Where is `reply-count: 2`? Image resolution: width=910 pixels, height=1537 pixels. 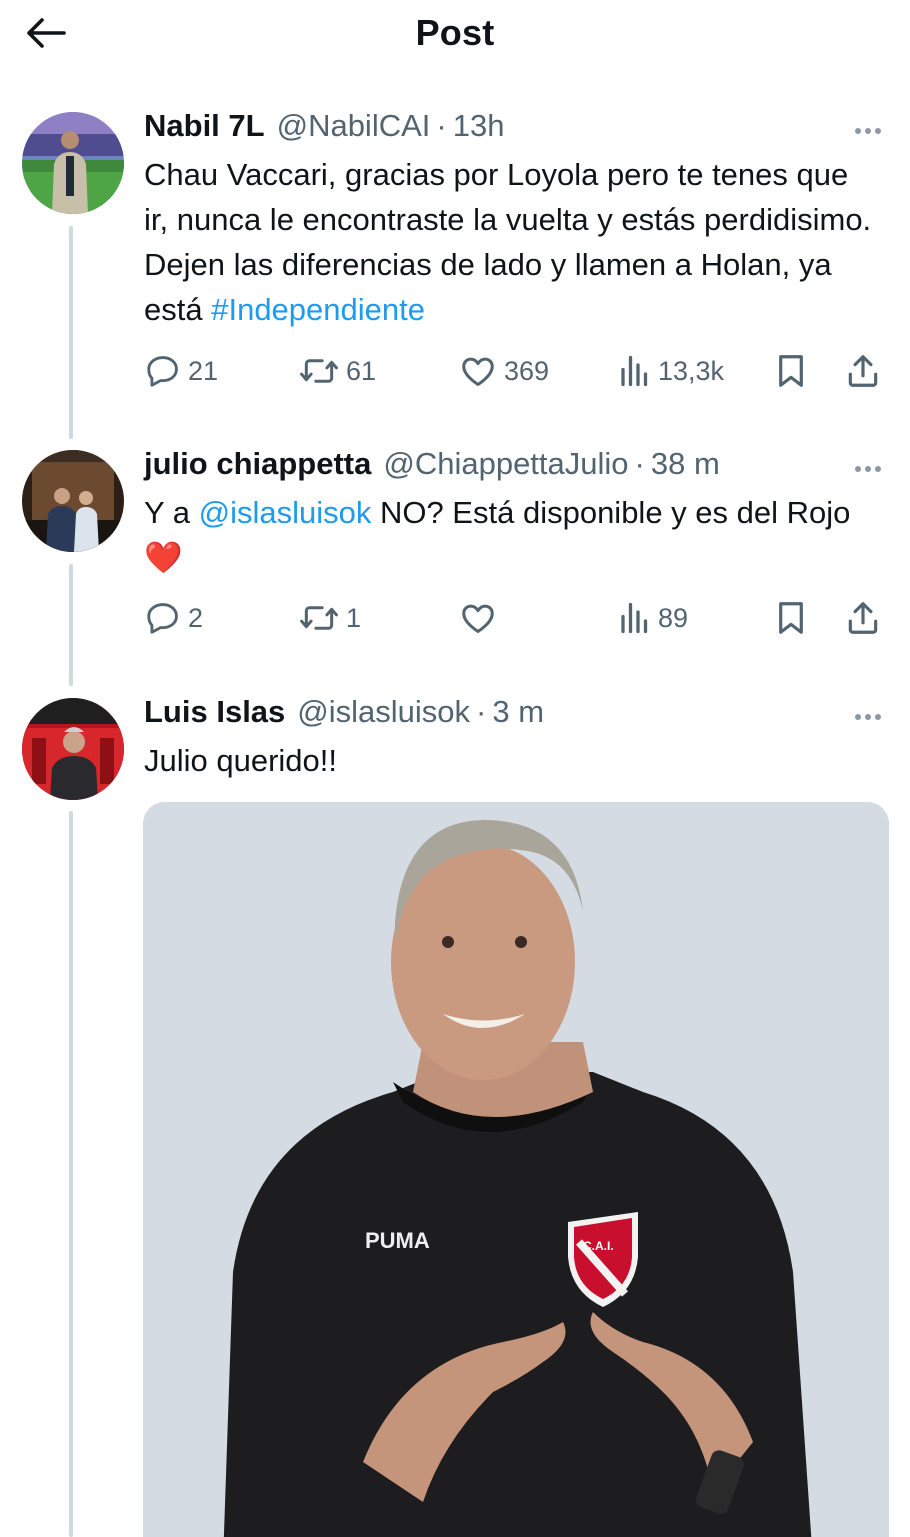 reply-count: 2 is located at coordinates (196, 617).